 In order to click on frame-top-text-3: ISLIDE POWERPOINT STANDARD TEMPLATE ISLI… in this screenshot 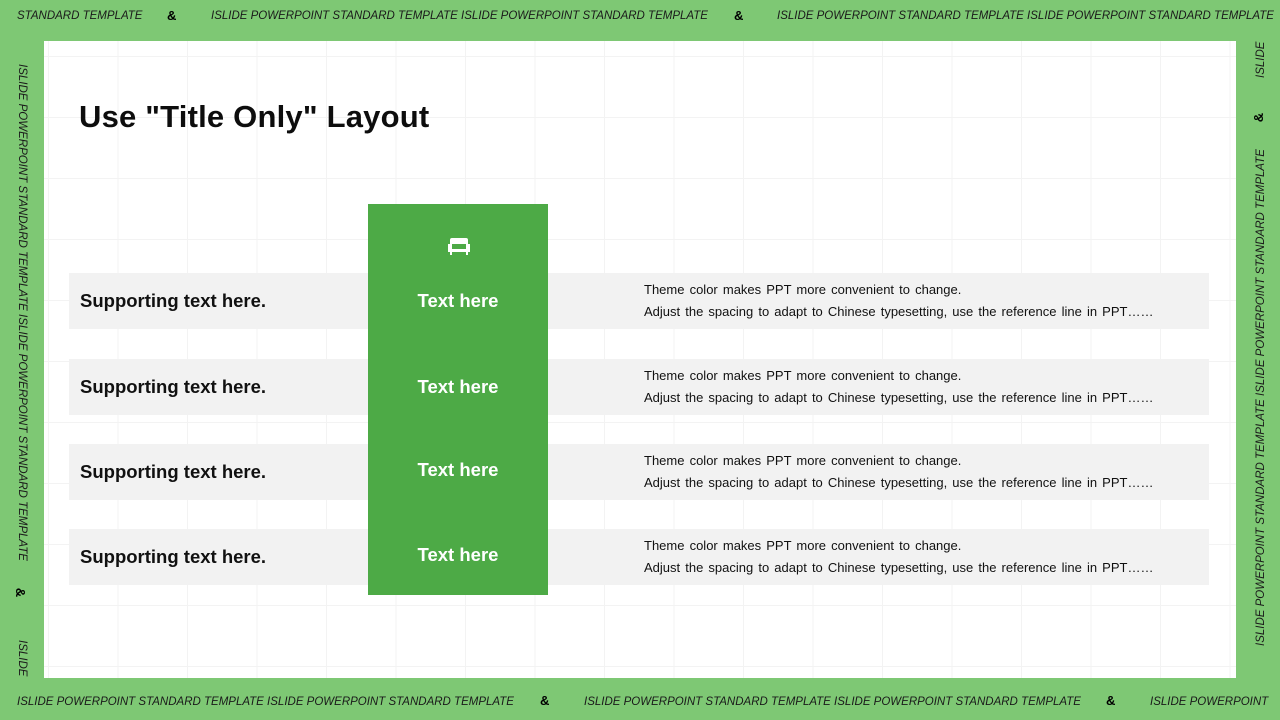, I will do `click(1025, 16)`.